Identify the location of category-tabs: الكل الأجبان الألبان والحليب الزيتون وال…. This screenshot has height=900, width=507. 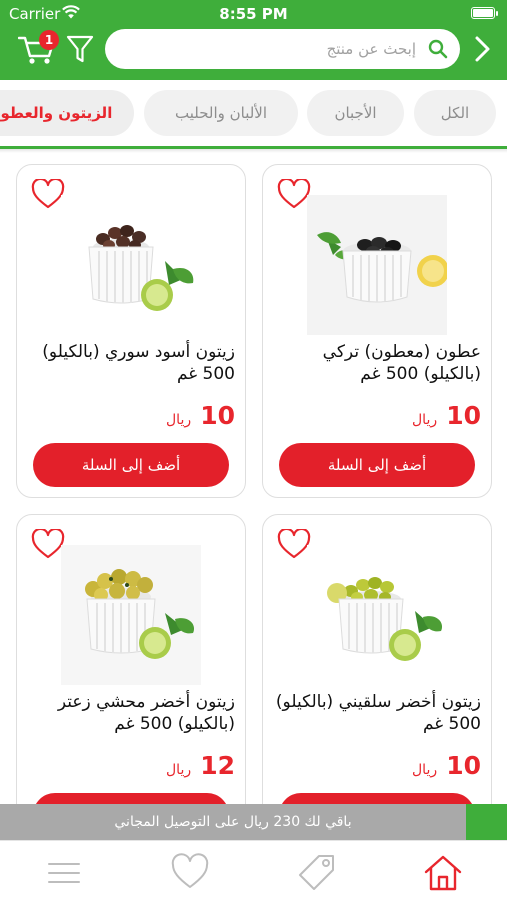
(253, 115).